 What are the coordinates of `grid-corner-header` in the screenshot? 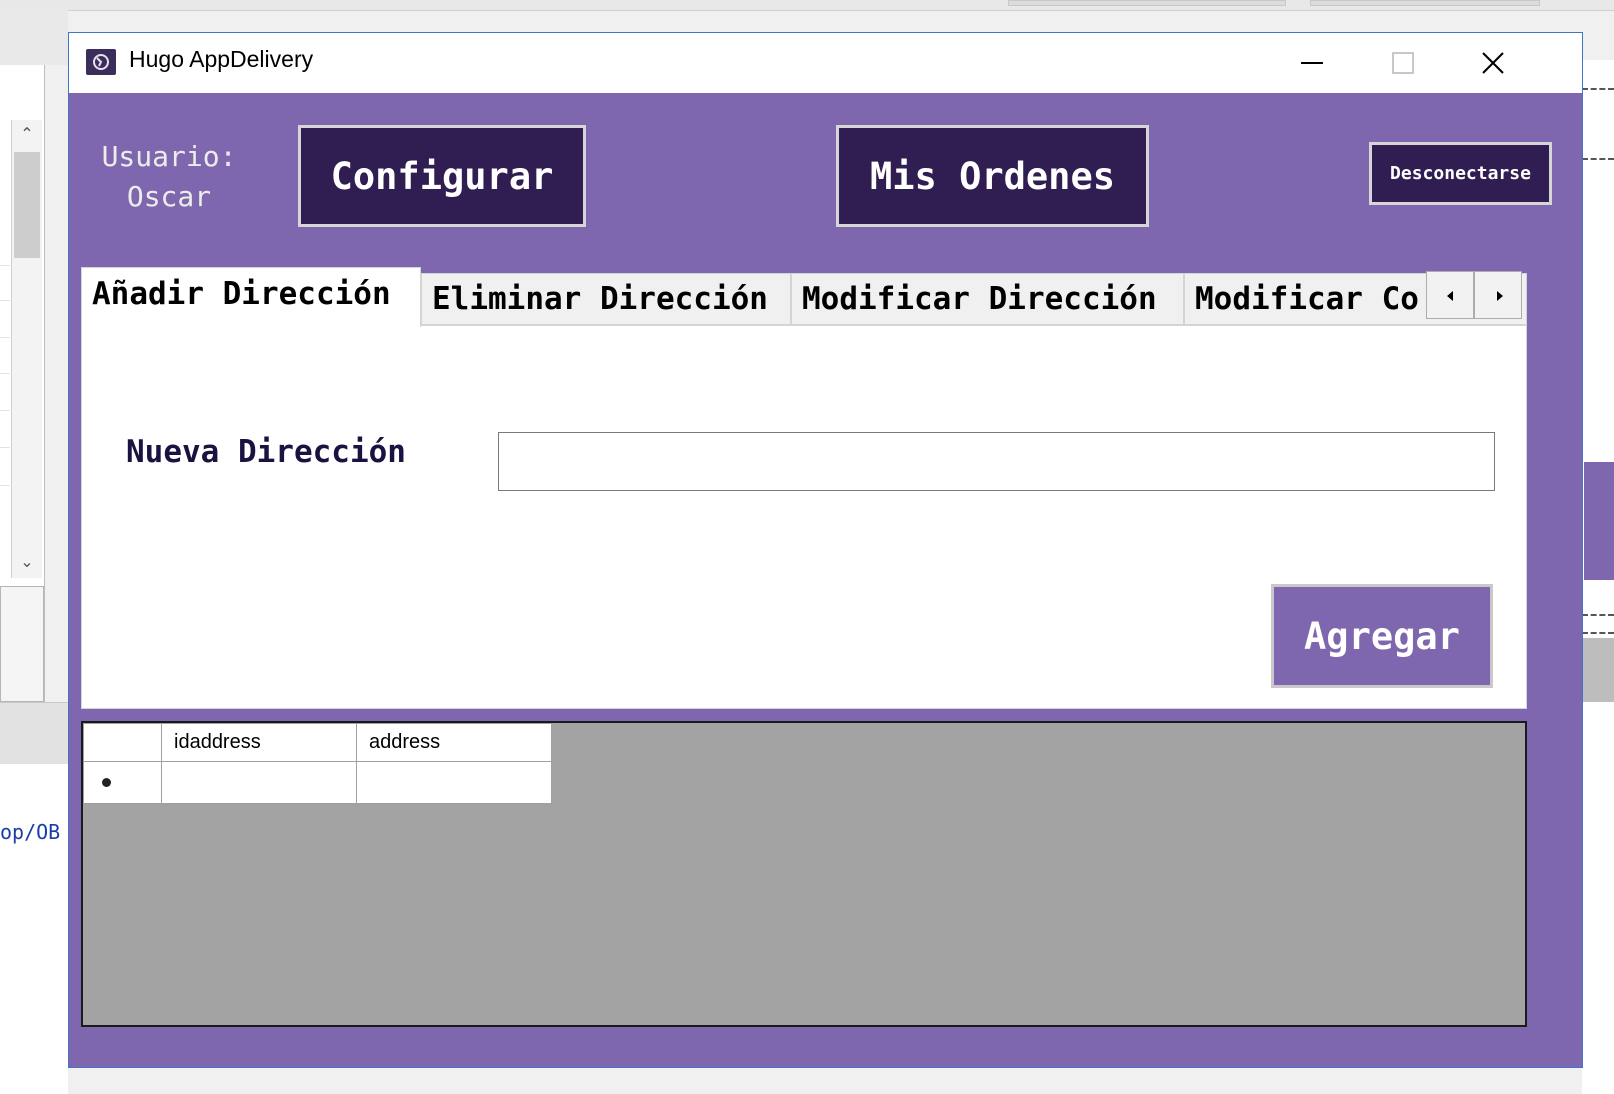 It's located at (122, 742).